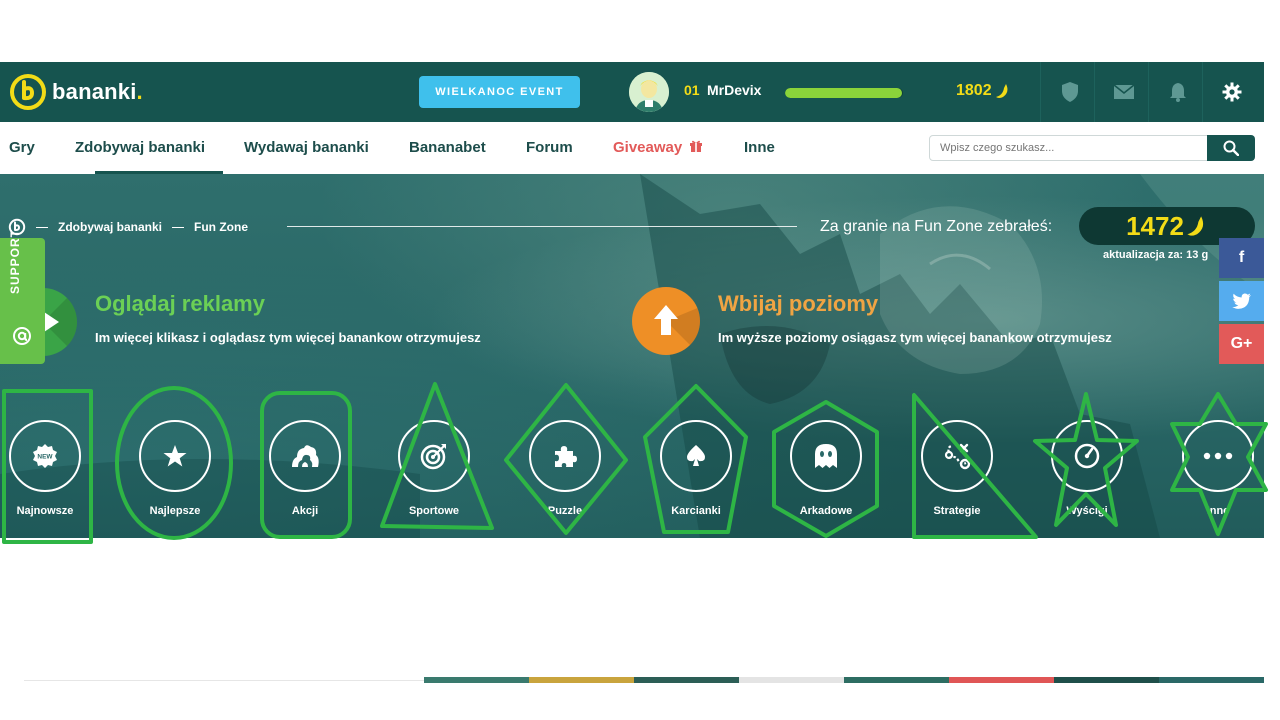 The width and height of the screenshot is (1280, 720). What do you see at coordinates (1155, 225) in the screenshot?
I see `fun-zone-total-value: 1472` at bounding box center [1155, 225].